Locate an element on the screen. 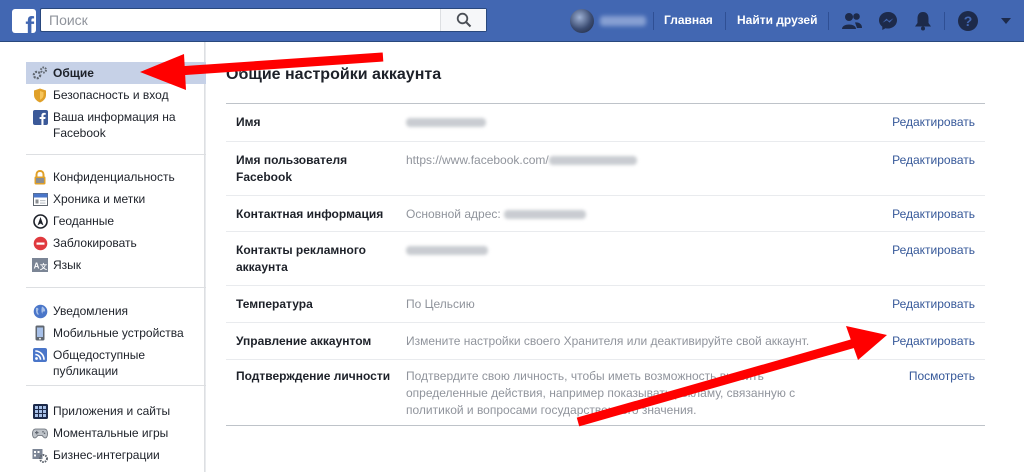 The image size is (1024, 472). sidebar-item-label: Конфиденциальность is located at coordinates (114, 177).